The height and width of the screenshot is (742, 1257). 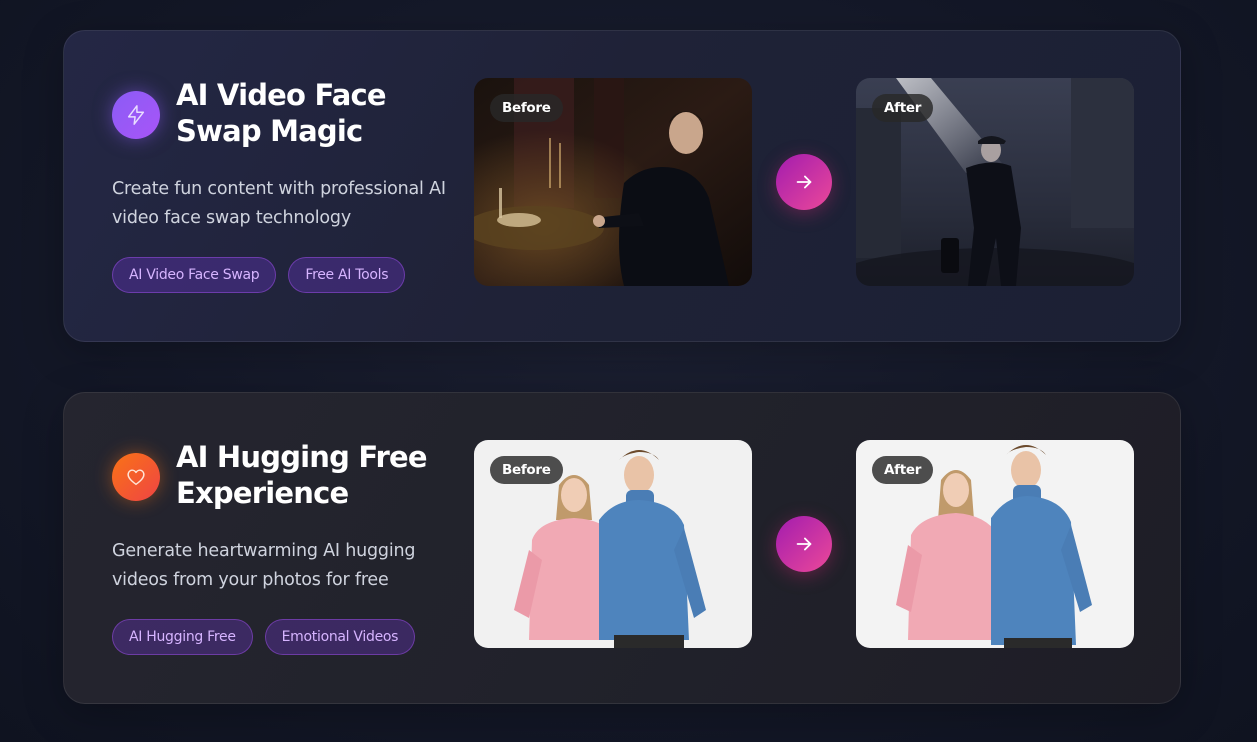 I want to click on tag-list: AI Hugging Free Emotional Videos, so click(x=264, y=637).